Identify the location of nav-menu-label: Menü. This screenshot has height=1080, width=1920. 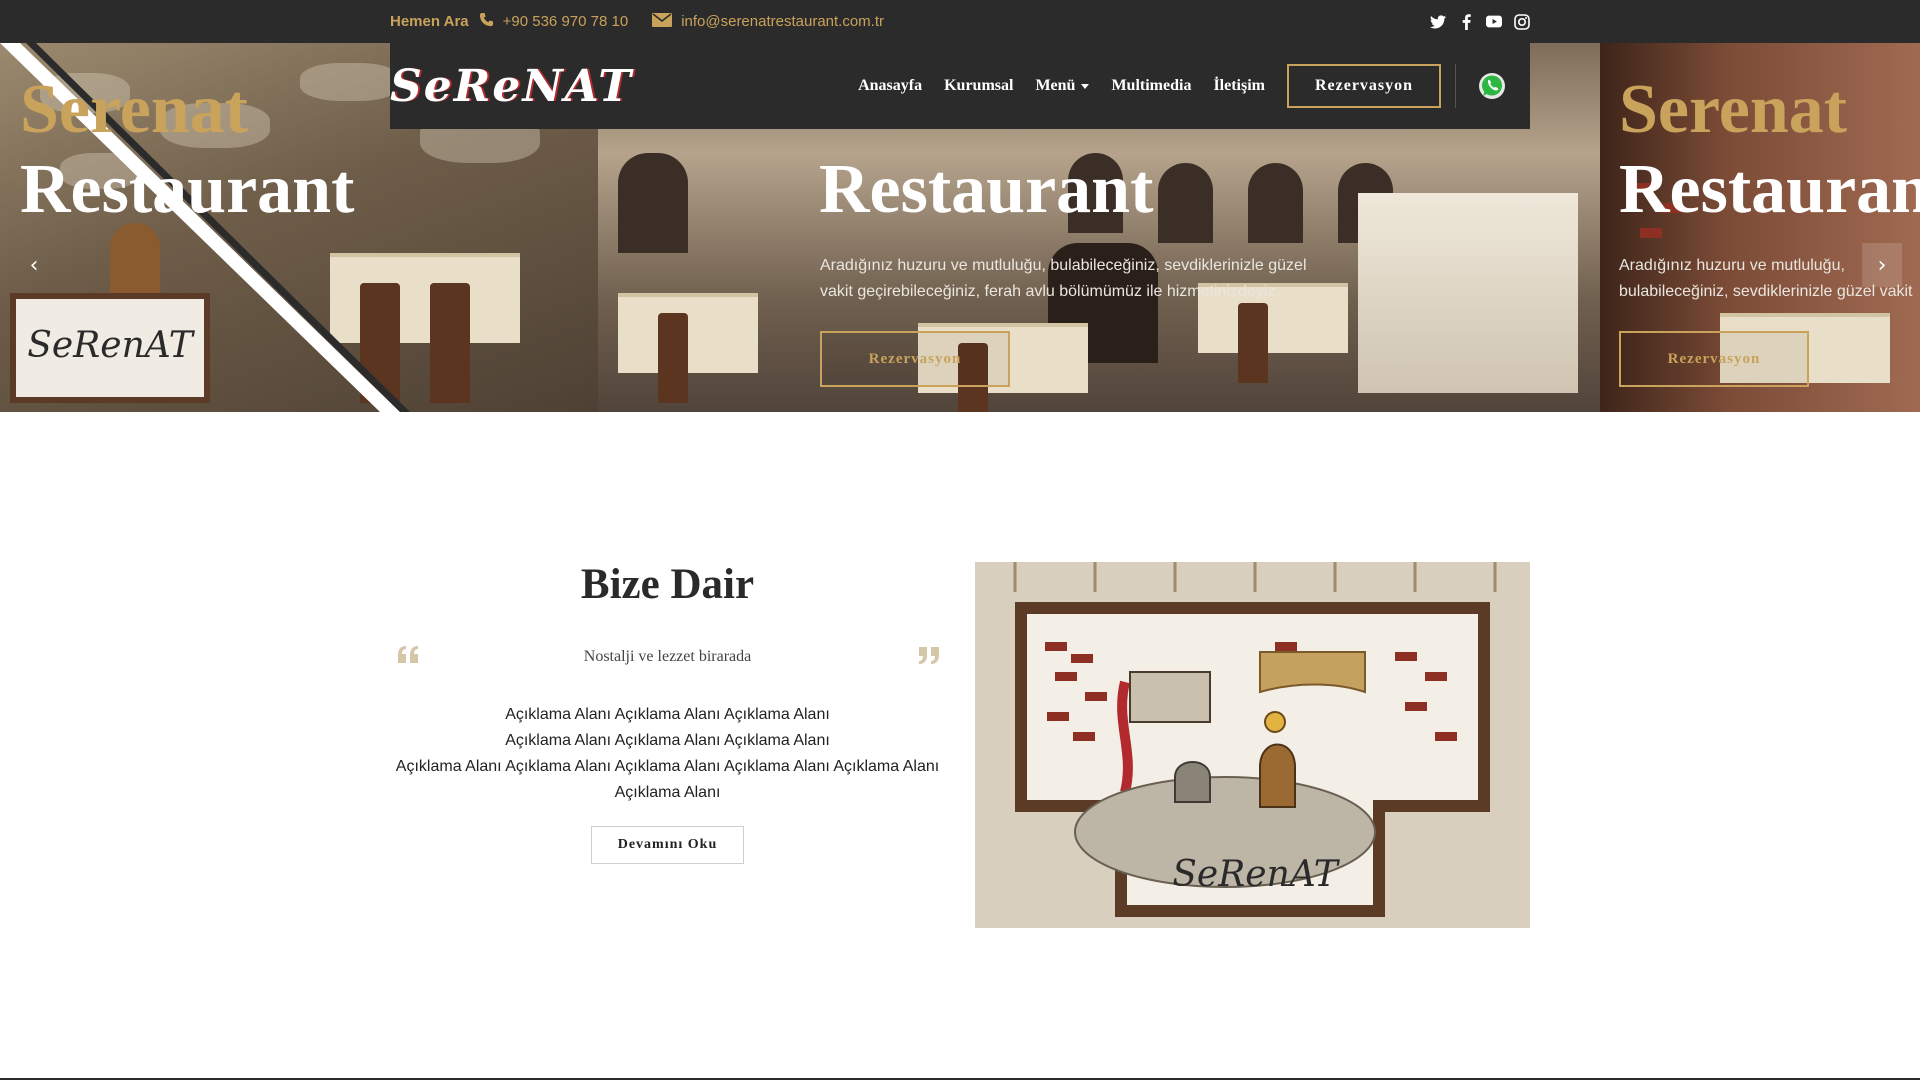
(1055, 85).